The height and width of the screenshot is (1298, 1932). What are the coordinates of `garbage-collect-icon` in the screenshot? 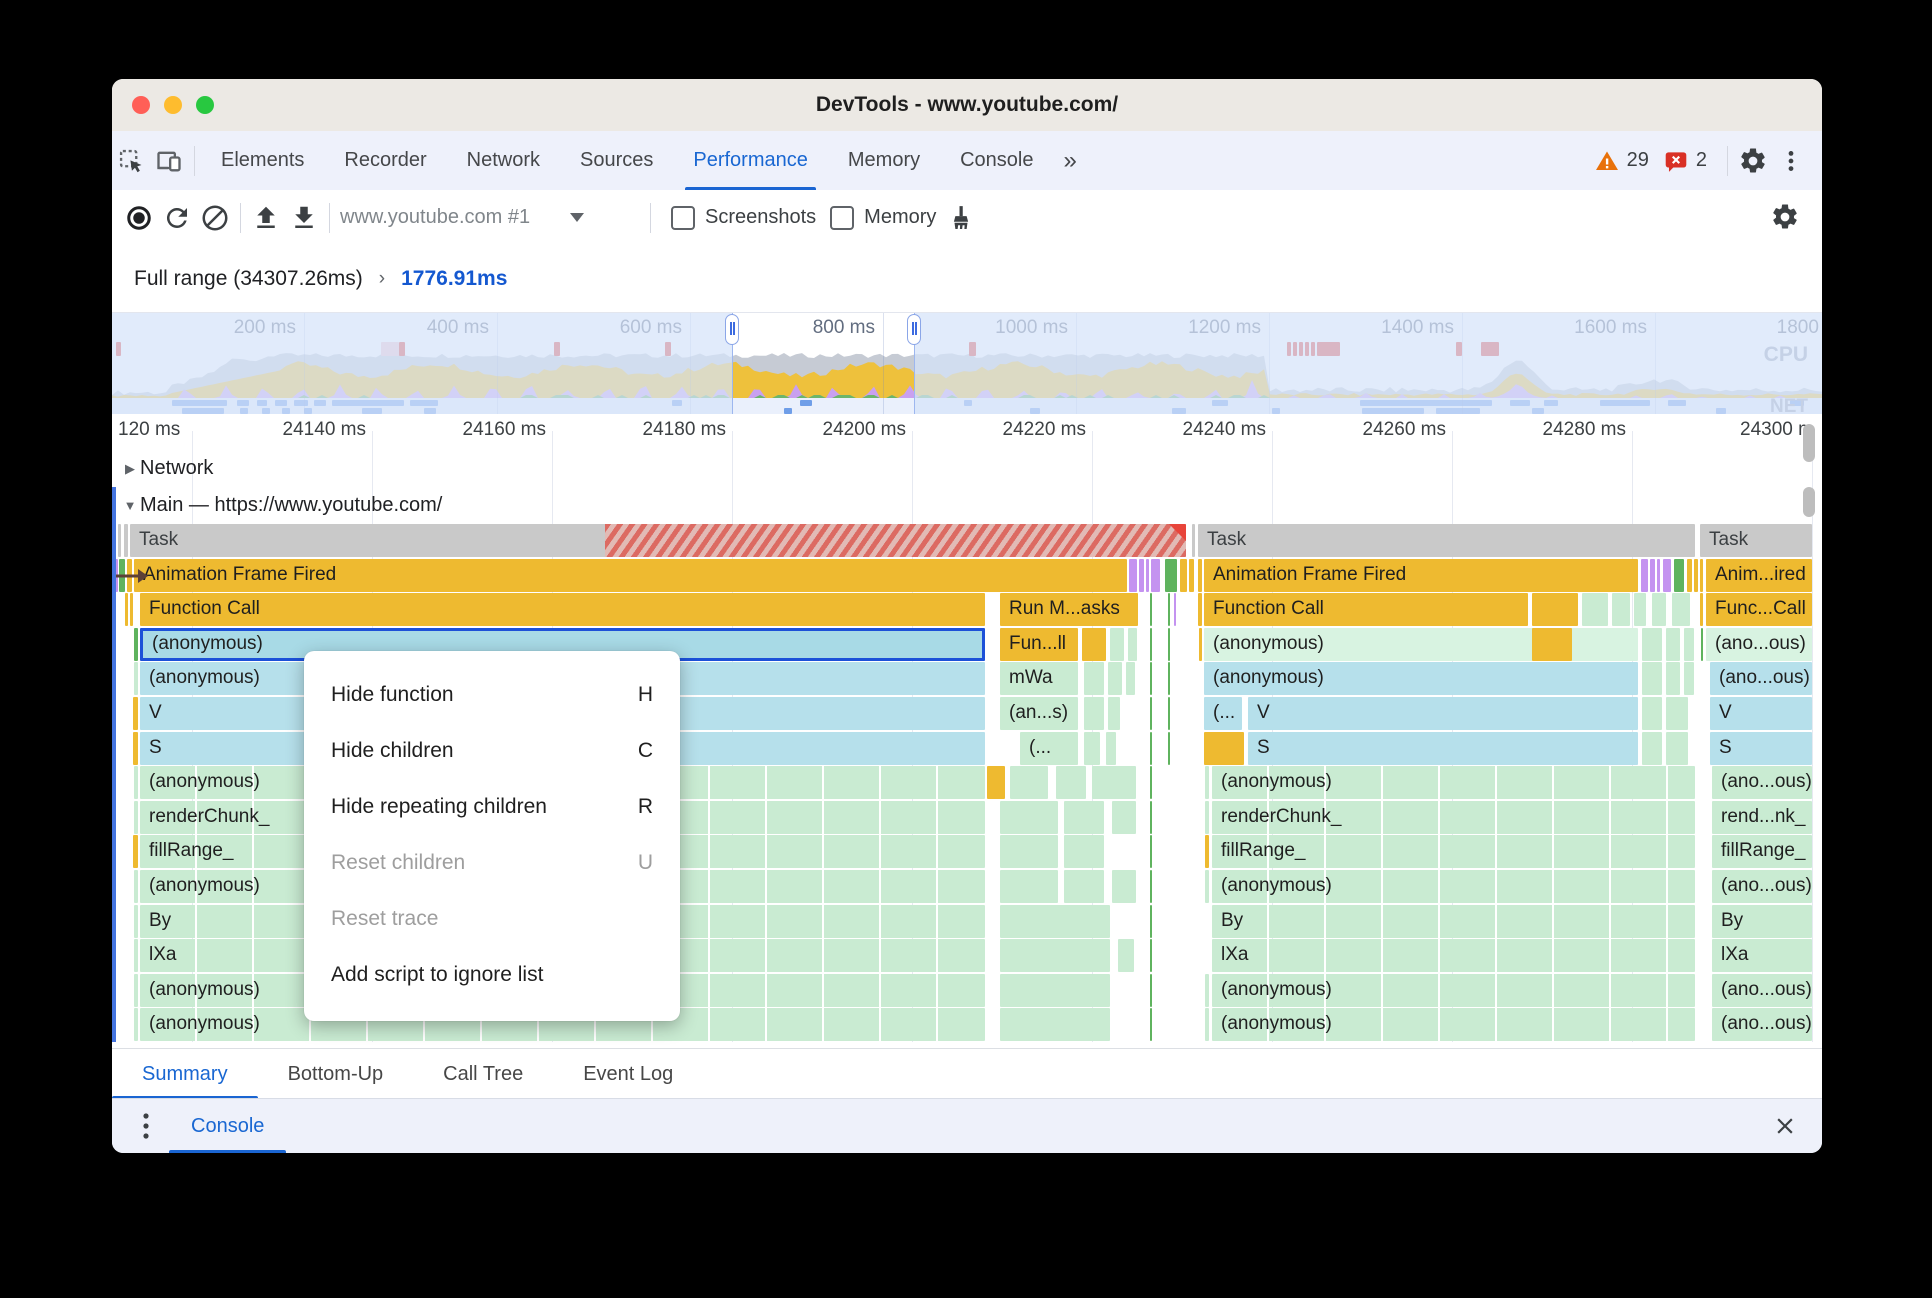 It's located at (961, 218).